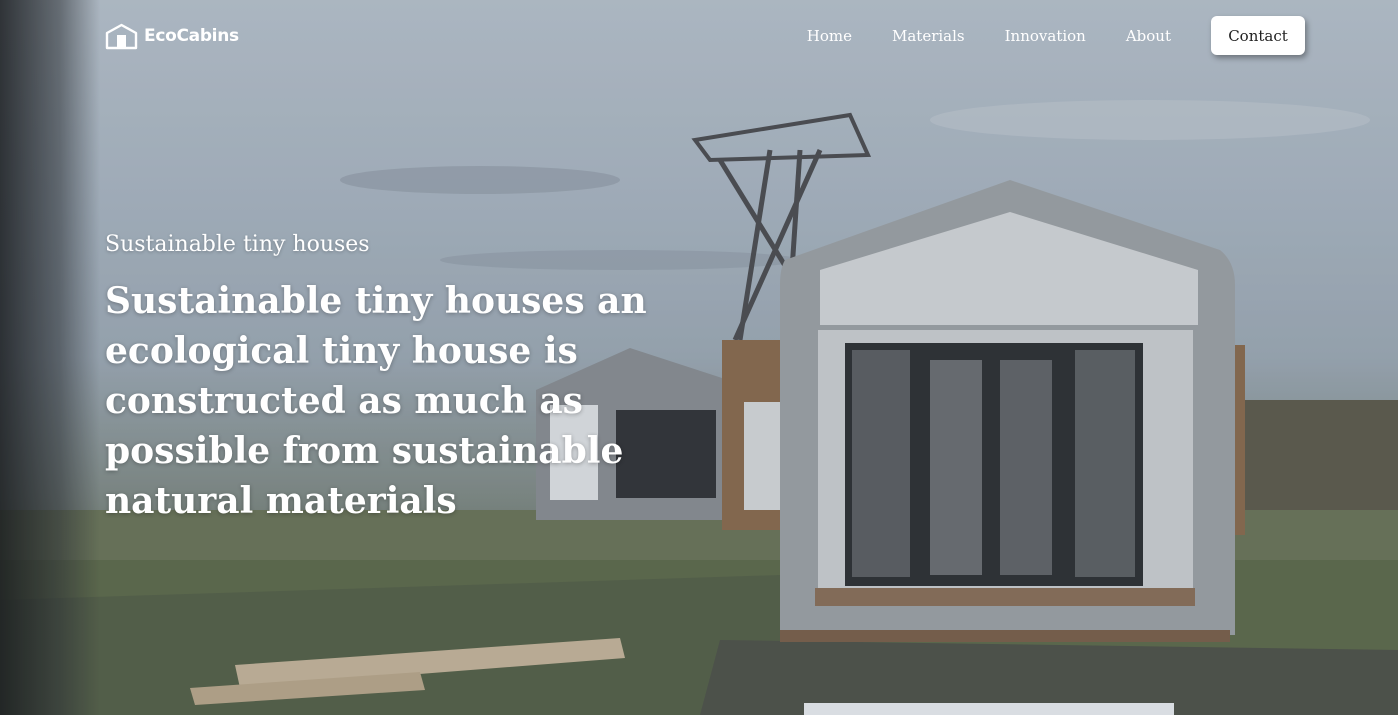 Image resolution: width=1398 pixels, height=715 pixels. What do you see at coordinates (121, 36) in the screenshot?
I see `cabin-logo-icon` at bounding box center [121, 36].